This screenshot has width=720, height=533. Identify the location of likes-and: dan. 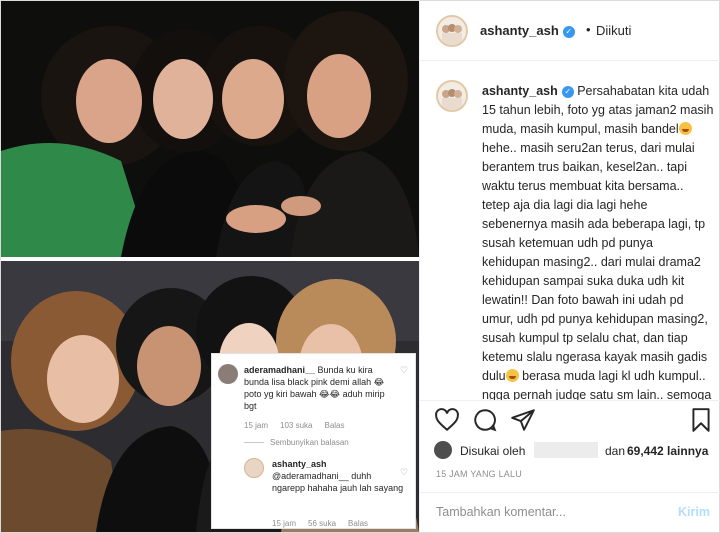
(615, 451).